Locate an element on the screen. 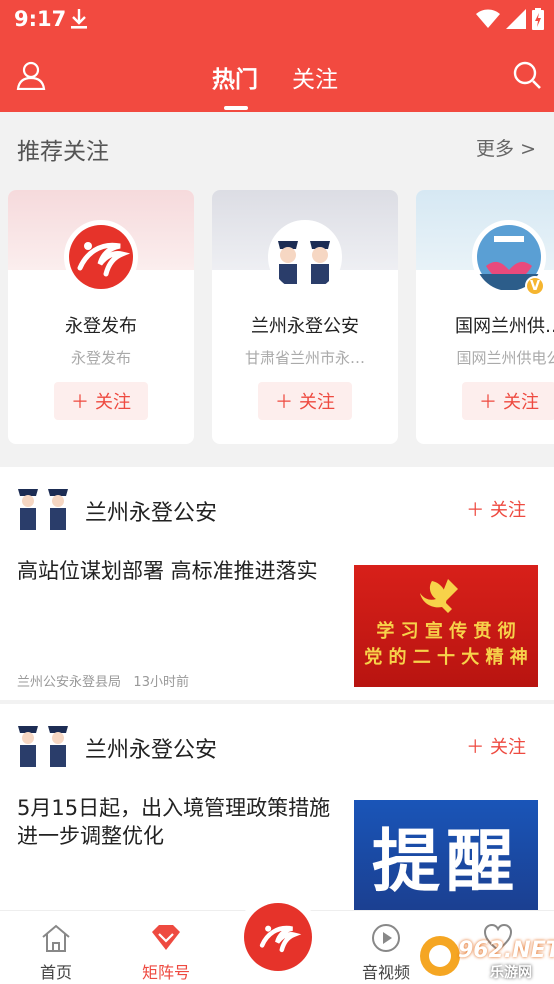 Image resolution: width=554 pixels, height=984 pixels. signal-icon is located at coordinates (516, 19).